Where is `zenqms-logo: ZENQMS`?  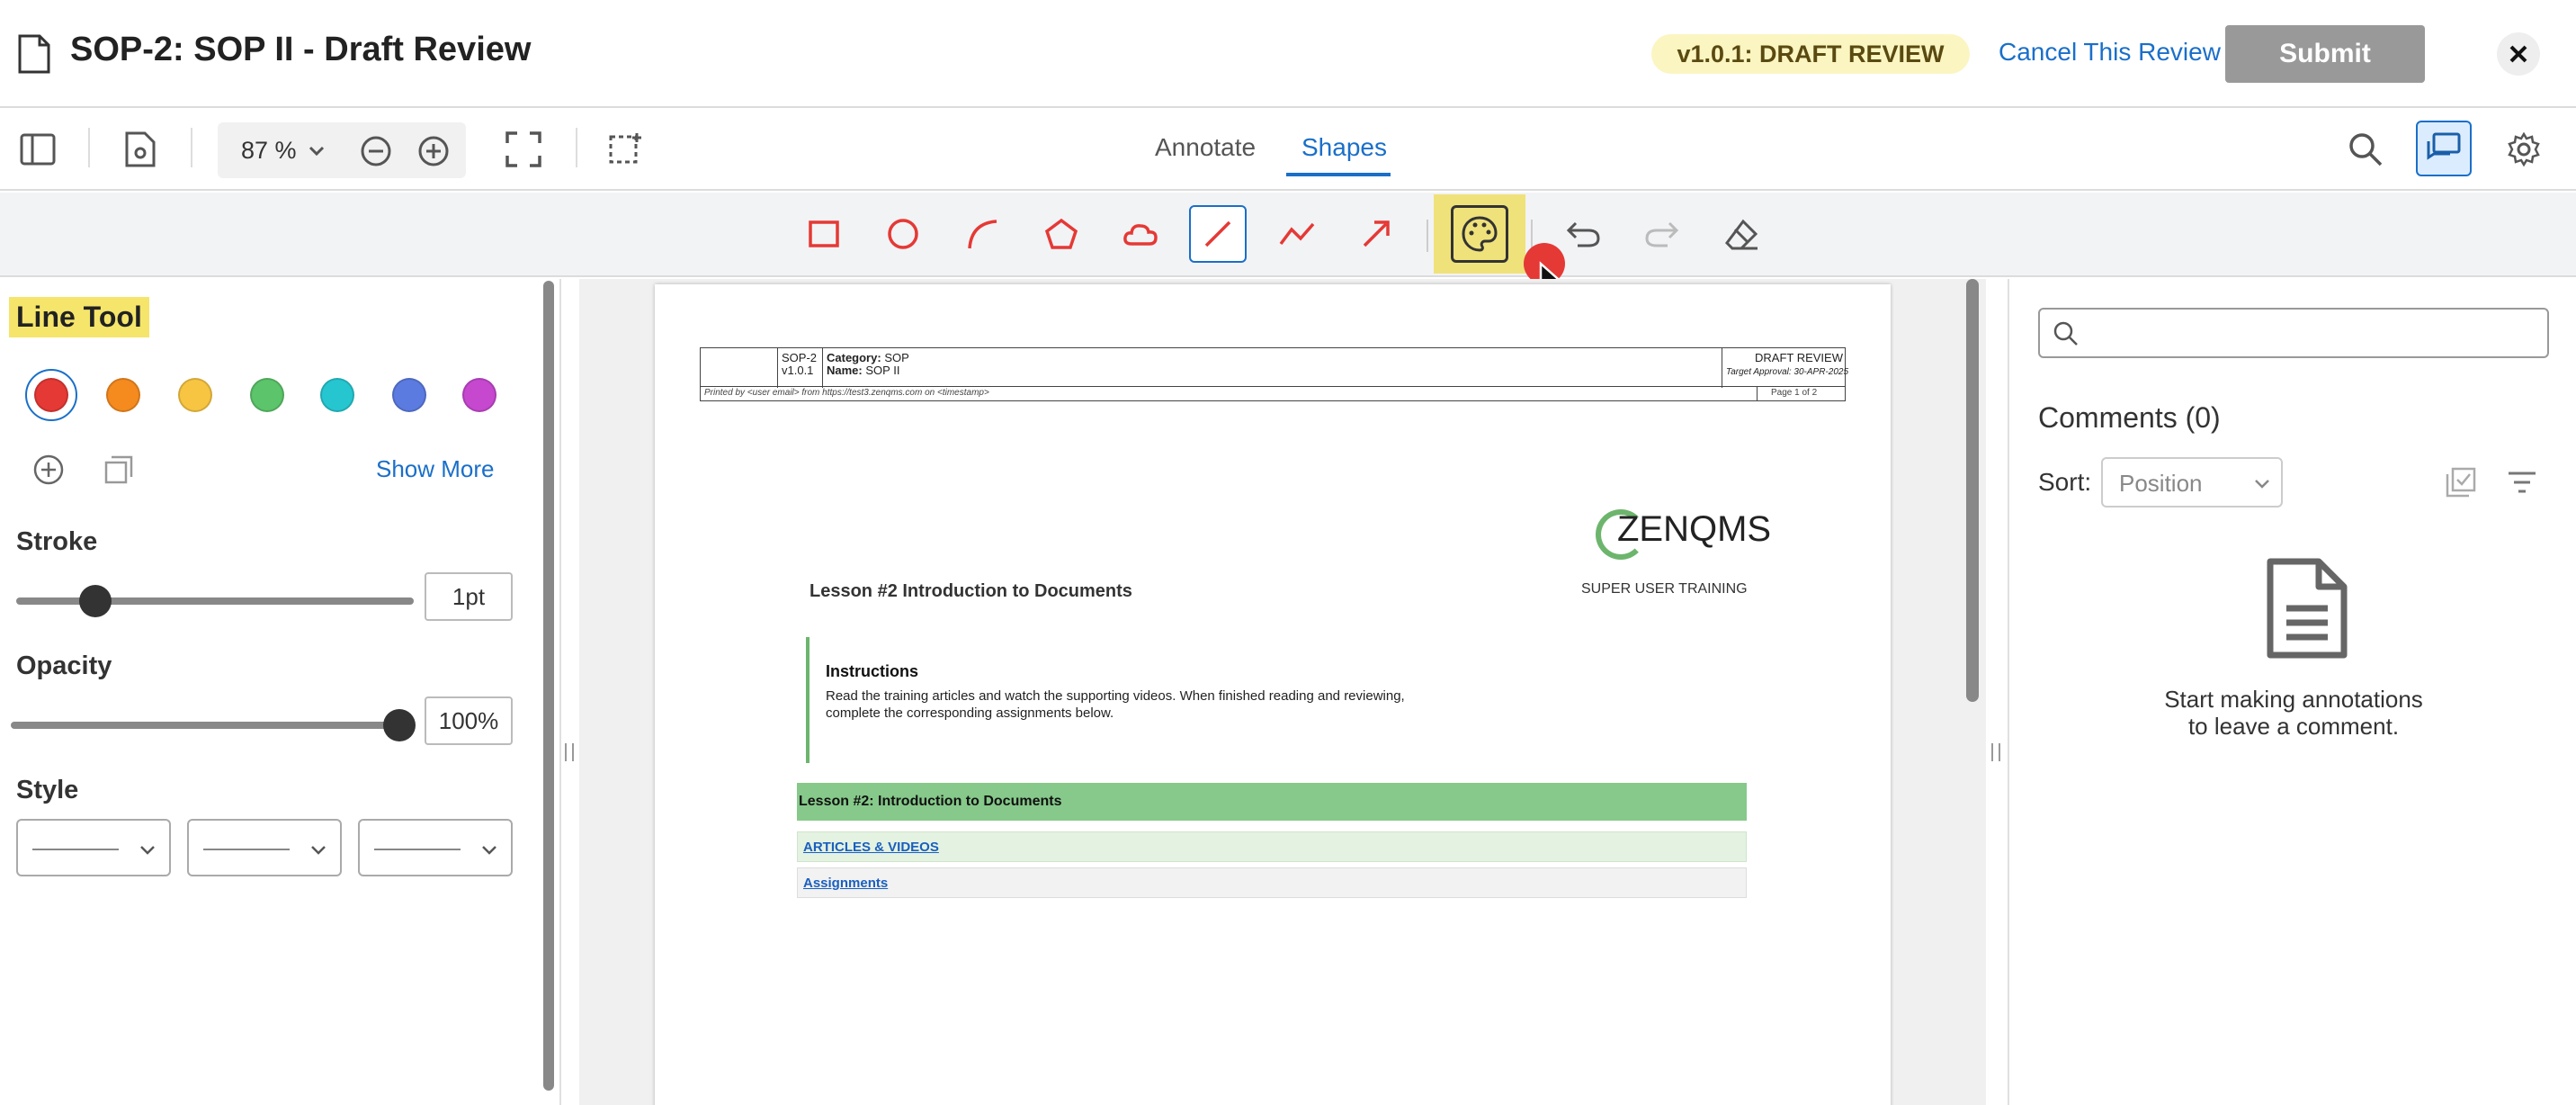 zenqms-logo: ZENQMS is located at coordinates (1694, 529).